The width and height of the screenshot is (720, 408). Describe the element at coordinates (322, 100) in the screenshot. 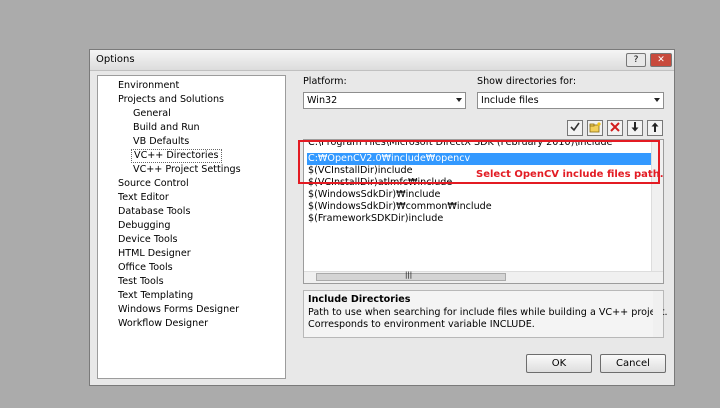

I see `platform-value: Win32` at that location.